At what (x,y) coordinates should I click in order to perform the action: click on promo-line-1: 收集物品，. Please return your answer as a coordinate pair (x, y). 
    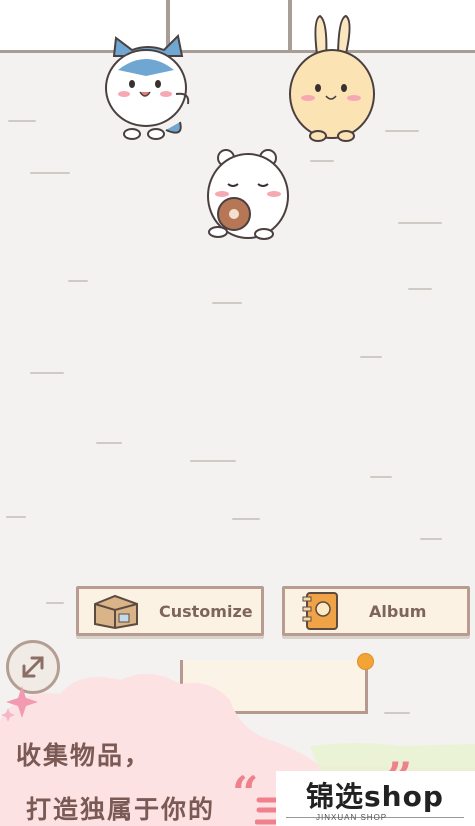
    Looking at the image, I should click on (84, 755).